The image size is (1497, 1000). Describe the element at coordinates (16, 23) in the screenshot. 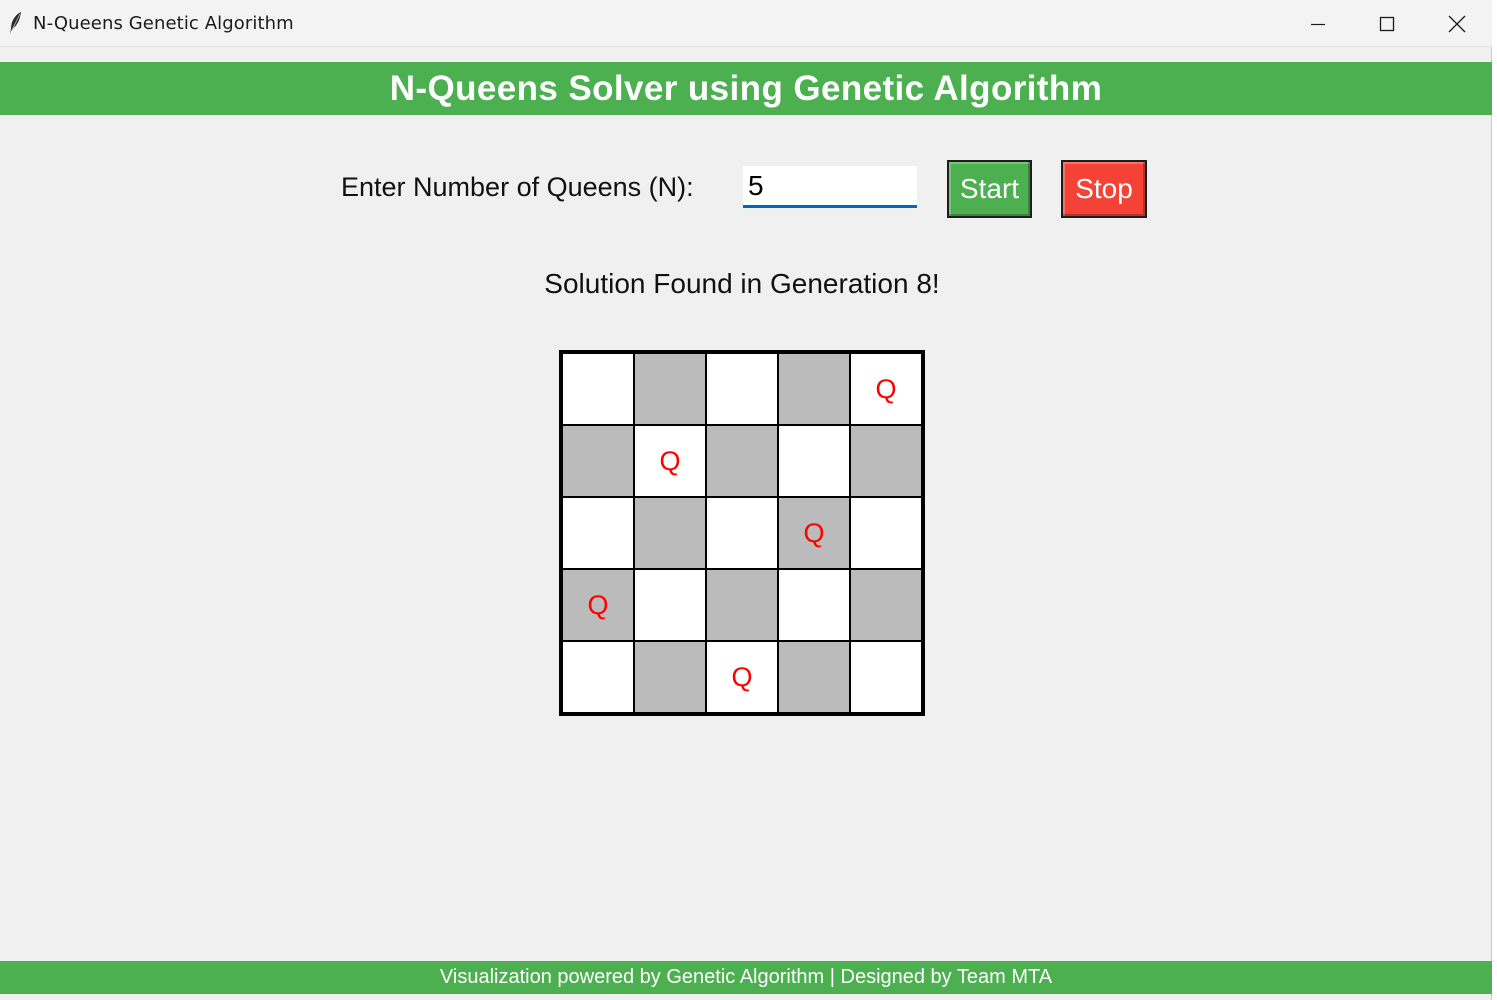

I see `feather-icon` at that location.